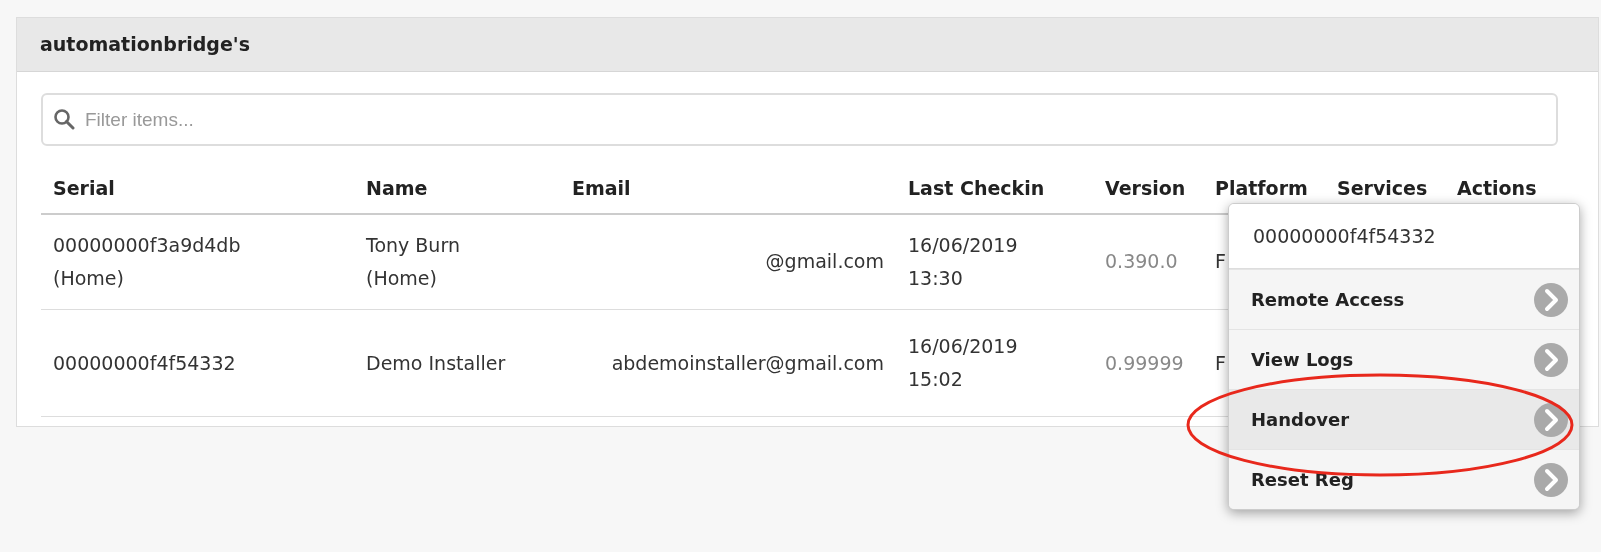 The width and height of the screenshot is (1601, 552). I want to click on table-cell: abdemoinstaller@gmail.com, so click(747, 362).